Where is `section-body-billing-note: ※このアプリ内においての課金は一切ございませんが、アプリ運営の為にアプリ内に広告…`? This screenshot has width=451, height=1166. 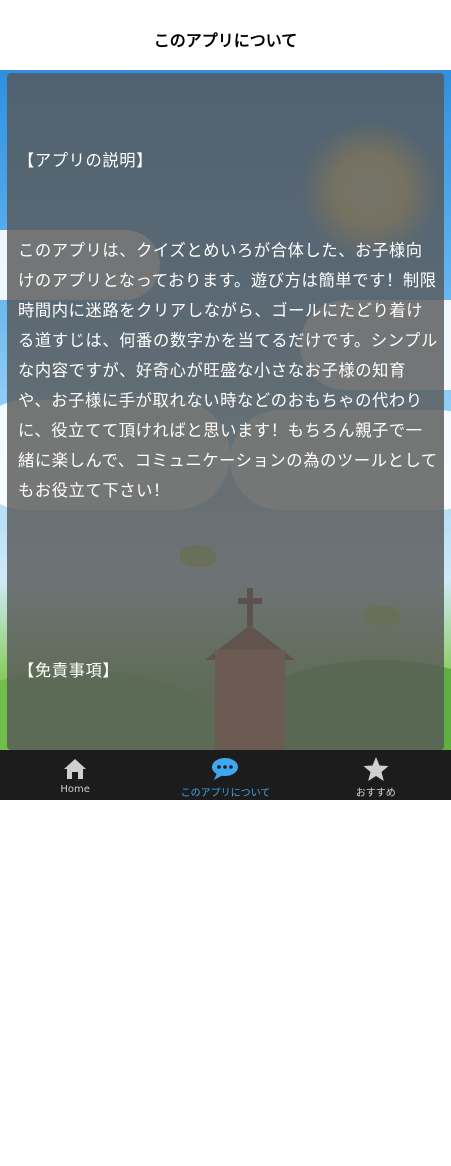
section-body-billing-note: ※このアプリ内においての課金は一切ございませんが、アプリ運営の為にアプリ内に広告… is located at coordinates (227, 1090).